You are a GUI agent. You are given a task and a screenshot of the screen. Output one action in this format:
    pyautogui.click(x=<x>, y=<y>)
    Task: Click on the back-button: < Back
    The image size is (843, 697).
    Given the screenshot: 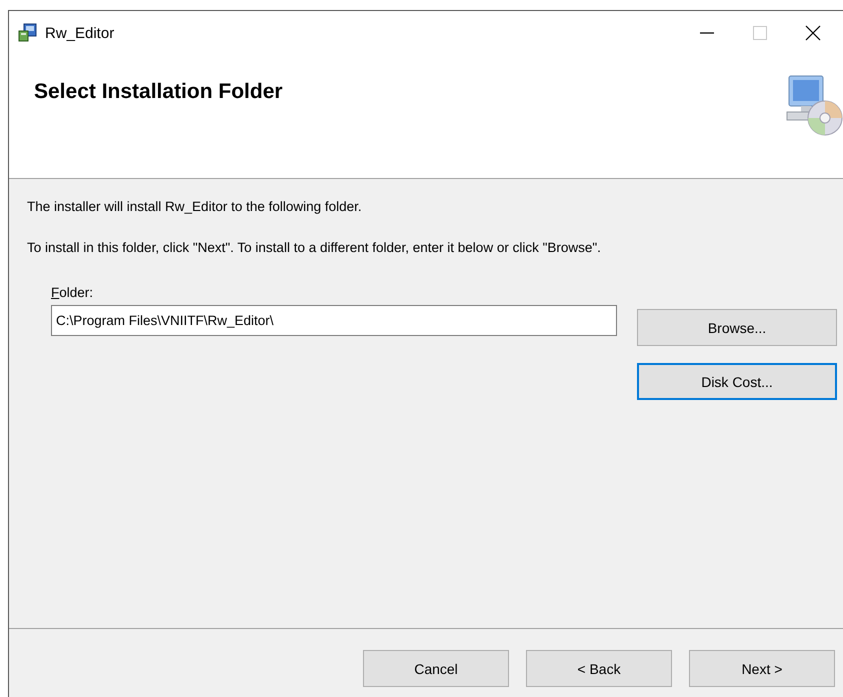 What is the action you would take?
    pyautogui.click(x=599, y=668)
    